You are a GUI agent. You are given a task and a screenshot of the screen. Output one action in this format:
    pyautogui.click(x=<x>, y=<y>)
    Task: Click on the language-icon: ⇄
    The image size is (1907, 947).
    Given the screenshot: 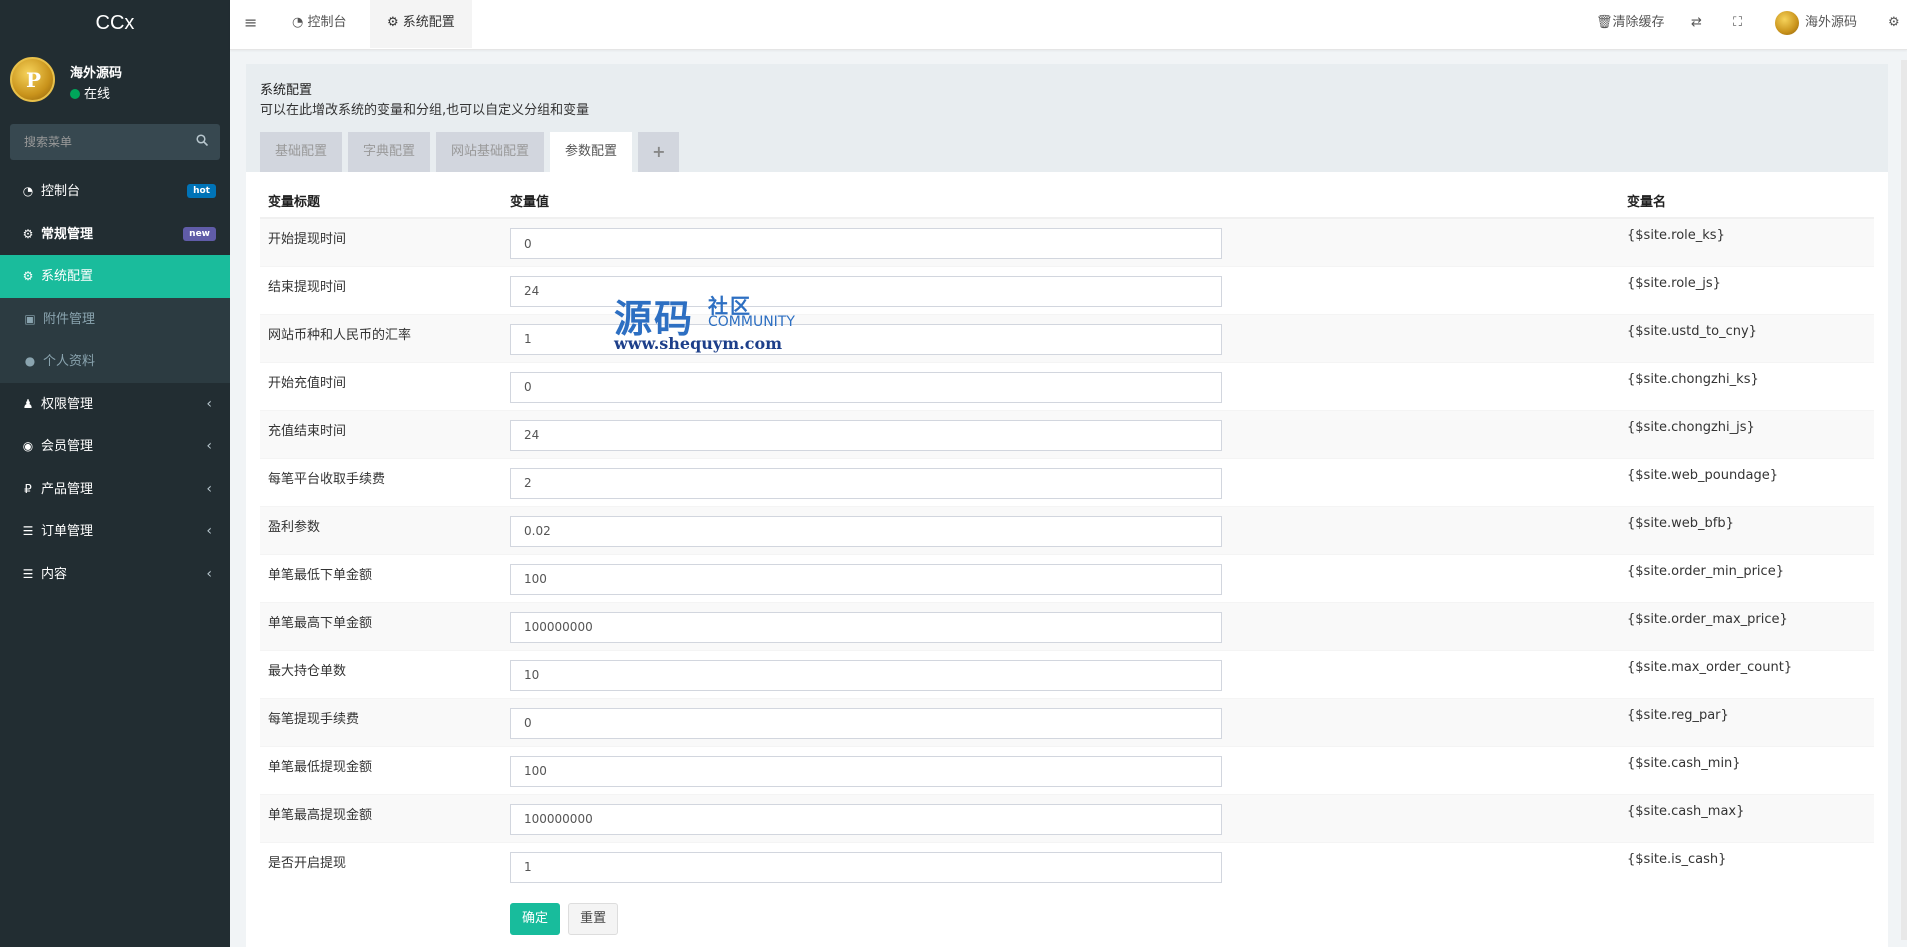 What is the action you would take?
    pyautogui.click(x=1696, y=24)
    